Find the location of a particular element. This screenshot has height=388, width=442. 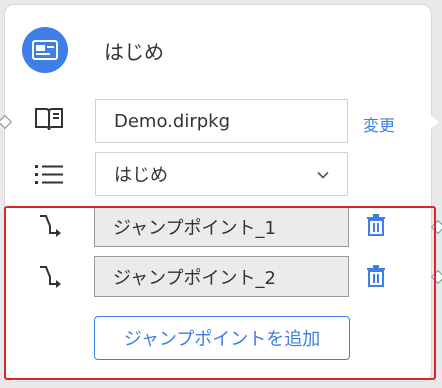

entry-point-select: はじめ is located at coordinates (221, 174).